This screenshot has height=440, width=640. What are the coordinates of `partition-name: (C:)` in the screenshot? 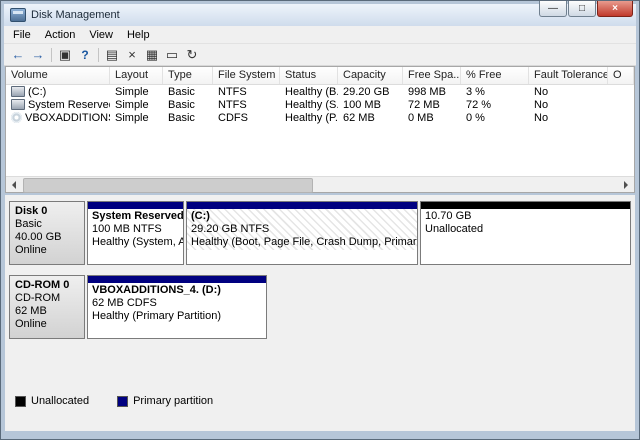 It's located at (200, 216).